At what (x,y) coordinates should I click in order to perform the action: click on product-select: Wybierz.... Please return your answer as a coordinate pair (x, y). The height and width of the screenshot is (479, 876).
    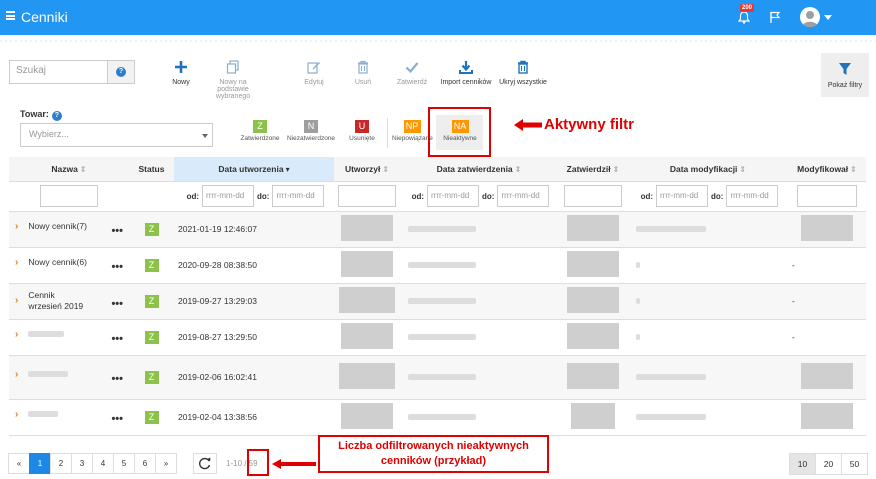
    Looking at the image, I should click on (116, 135).